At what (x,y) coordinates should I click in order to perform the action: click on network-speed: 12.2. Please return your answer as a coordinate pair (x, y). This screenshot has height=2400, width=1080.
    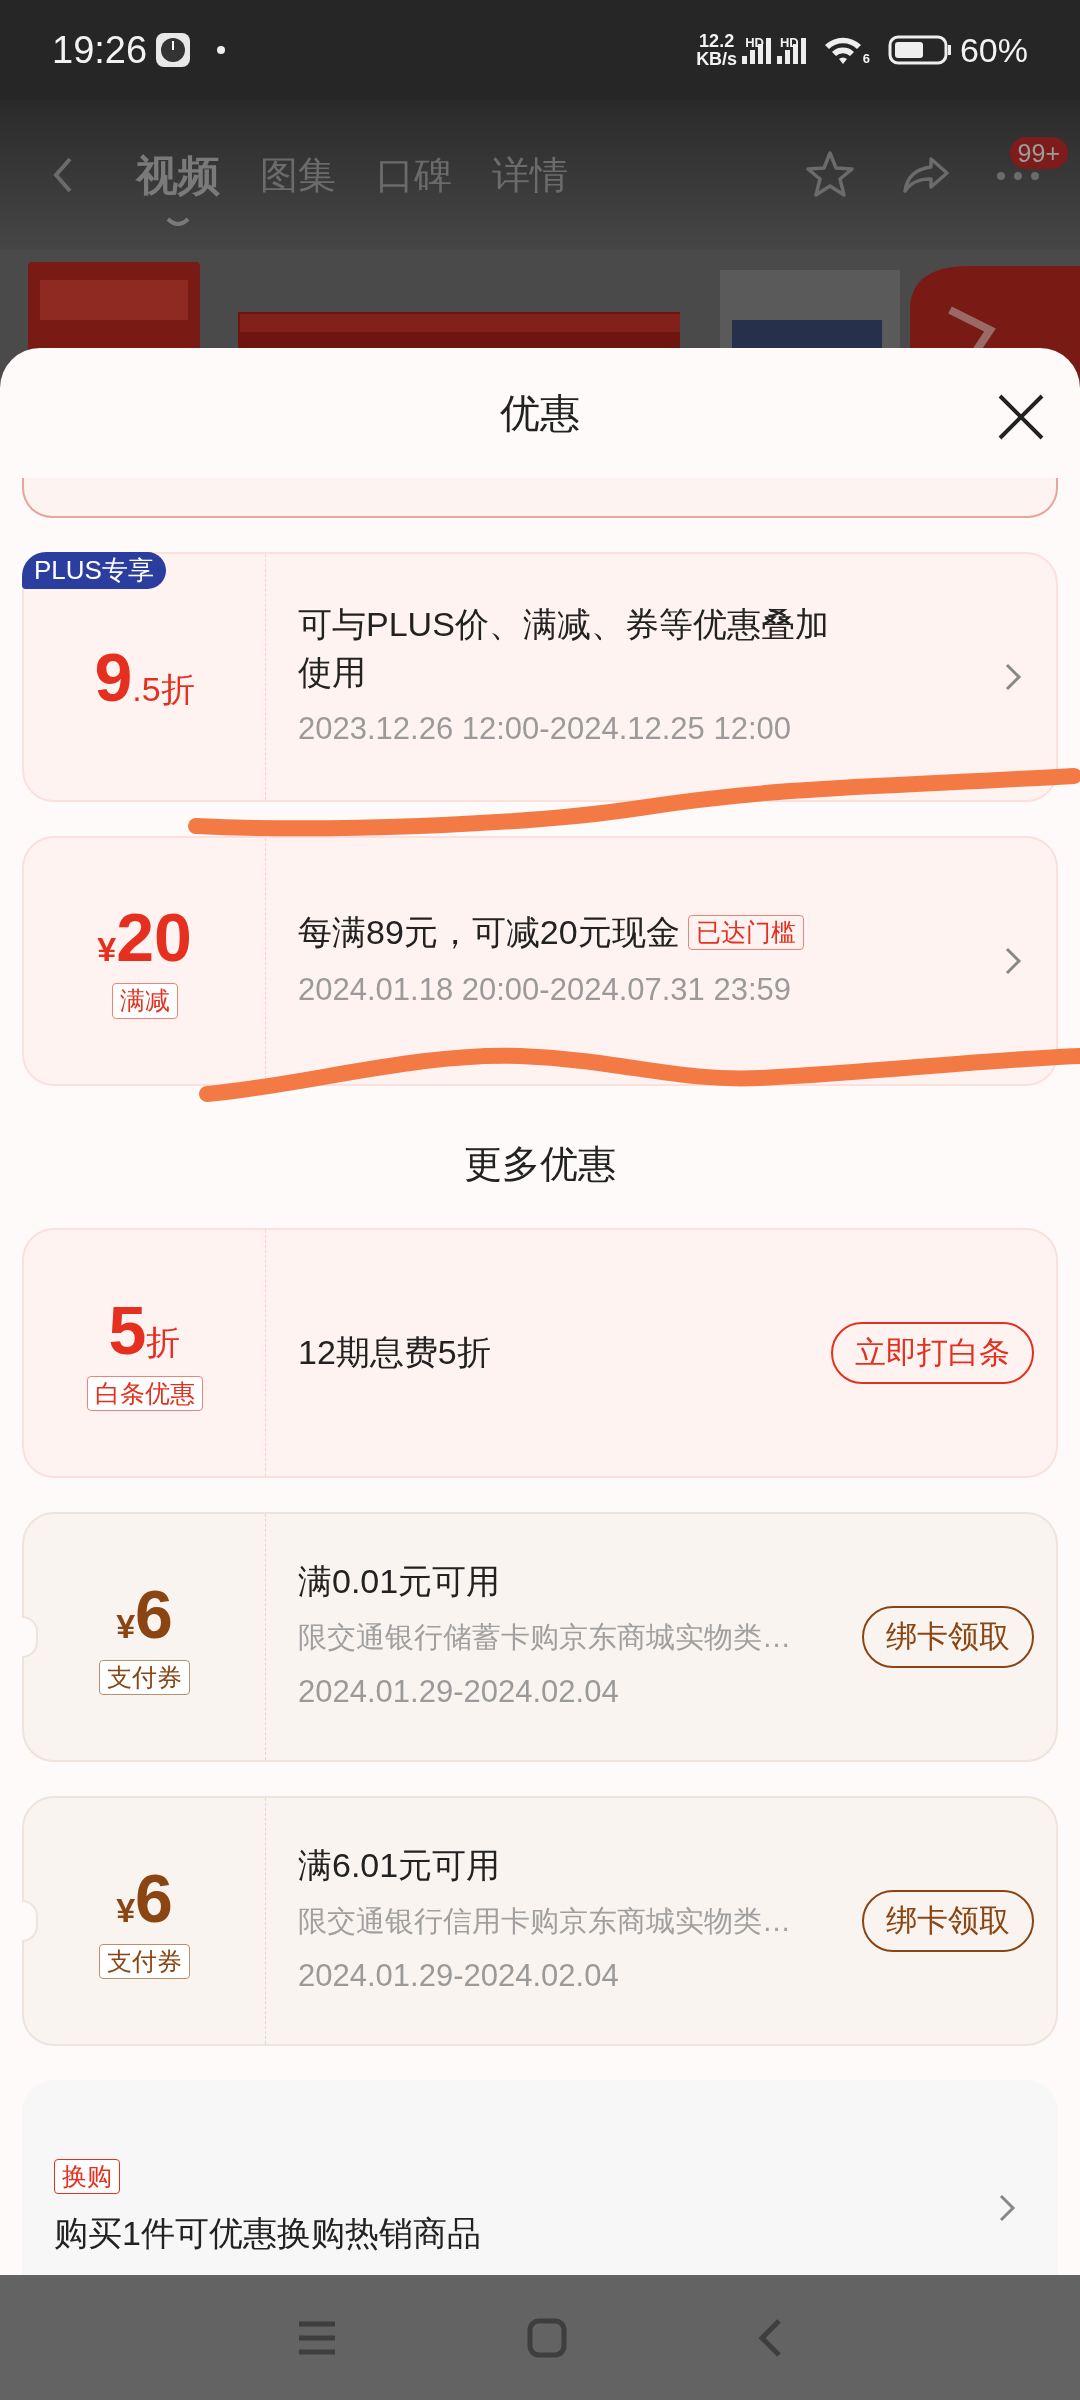
    Looking at the image, I should click on (717, 41).